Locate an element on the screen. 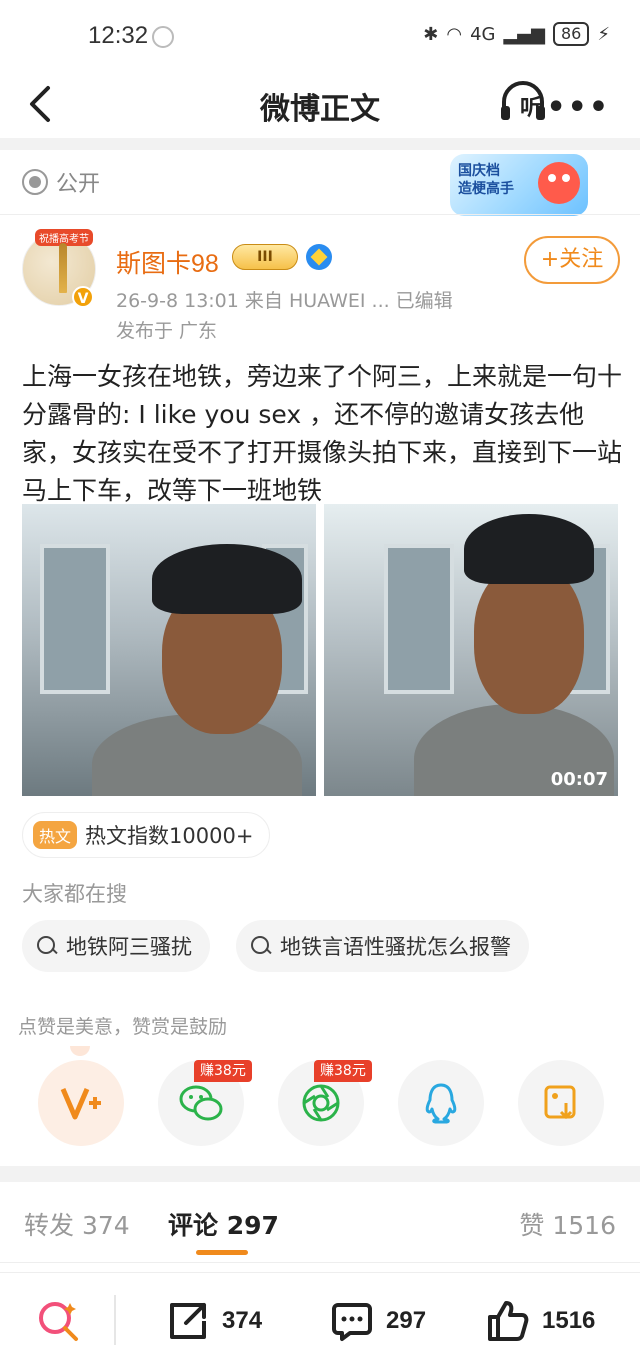  repost-icon is located at coordinates (188, 1321).